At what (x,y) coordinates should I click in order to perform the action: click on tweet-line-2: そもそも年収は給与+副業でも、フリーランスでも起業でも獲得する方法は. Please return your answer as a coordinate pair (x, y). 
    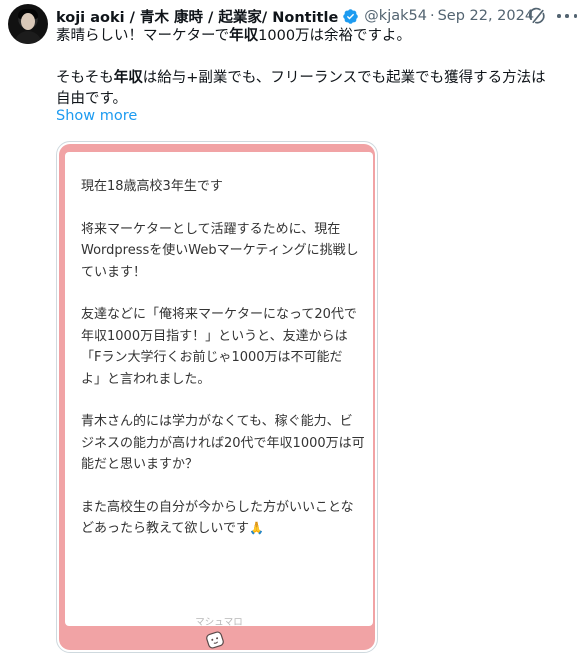
    Looking at the image, I should click on (301, 78).